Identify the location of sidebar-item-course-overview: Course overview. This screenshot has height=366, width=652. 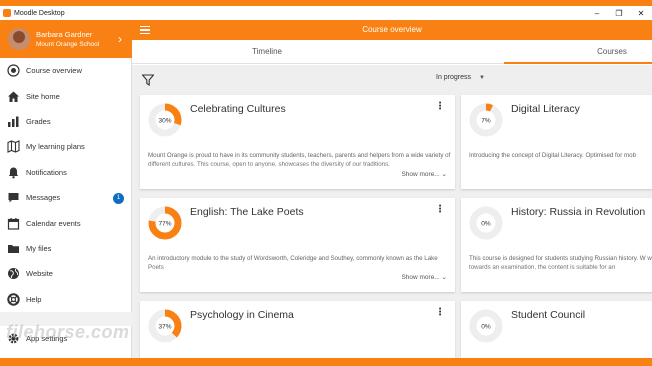
(66, 70).